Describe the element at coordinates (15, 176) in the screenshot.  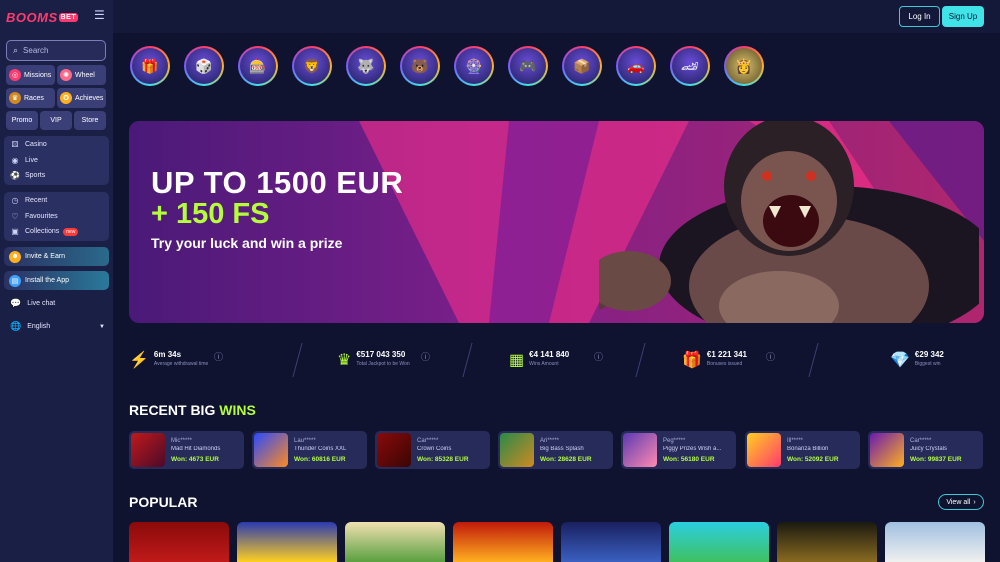
I see `ball-icon: ⚽` at that location.